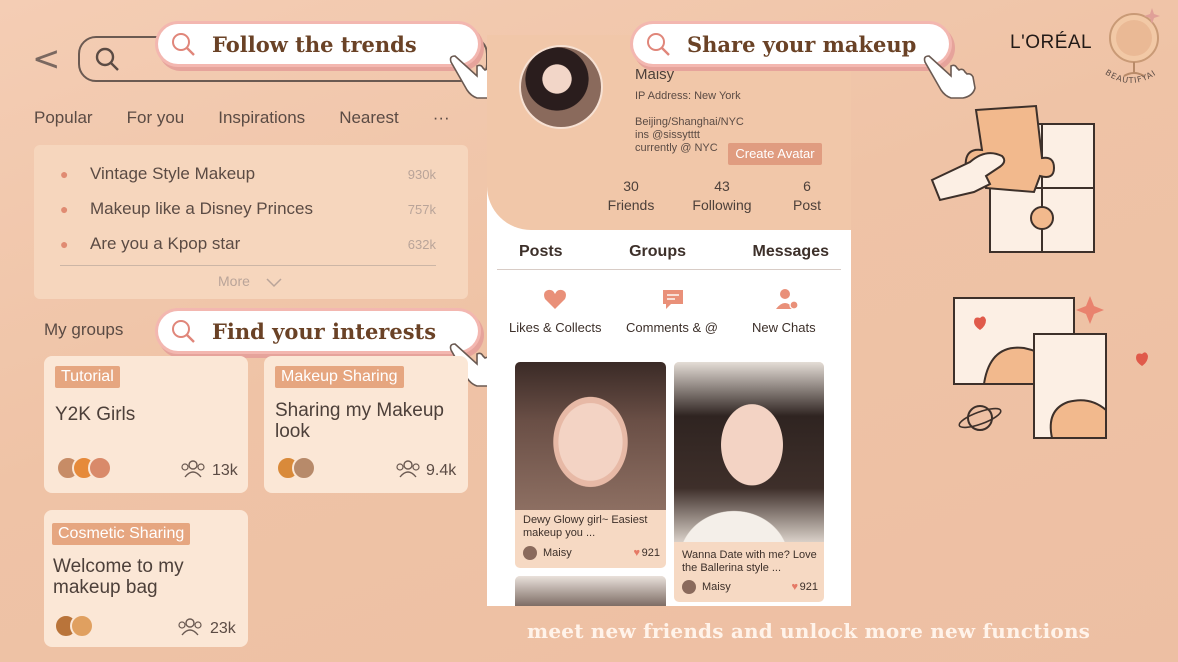 Image resolution: width=1178 pixels, height=662 pixels. Describe the element at coordinates (156, 120) in the screenshot. I see `tab-for-you: For you` at that location.